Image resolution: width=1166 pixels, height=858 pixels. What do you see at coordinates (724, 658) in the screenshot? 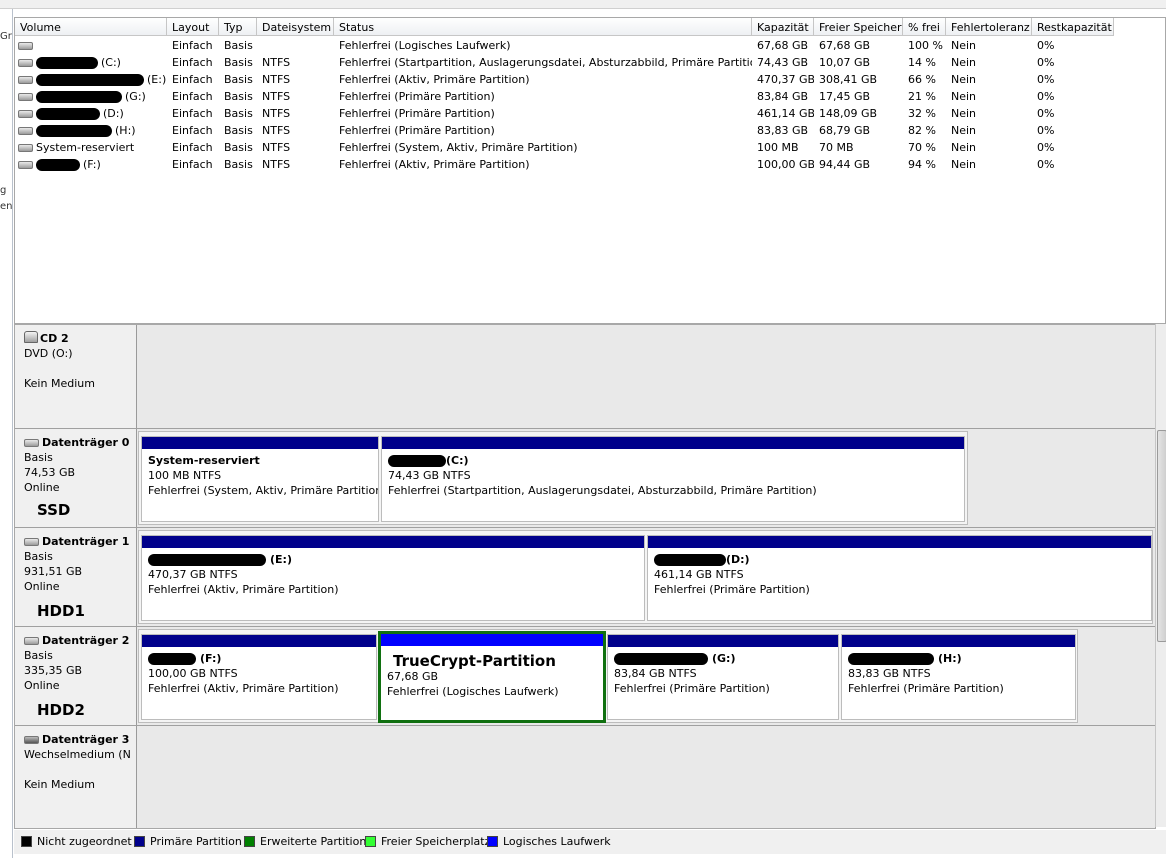
I see `partition-title: (G:)` at bounding box center [724, 658].